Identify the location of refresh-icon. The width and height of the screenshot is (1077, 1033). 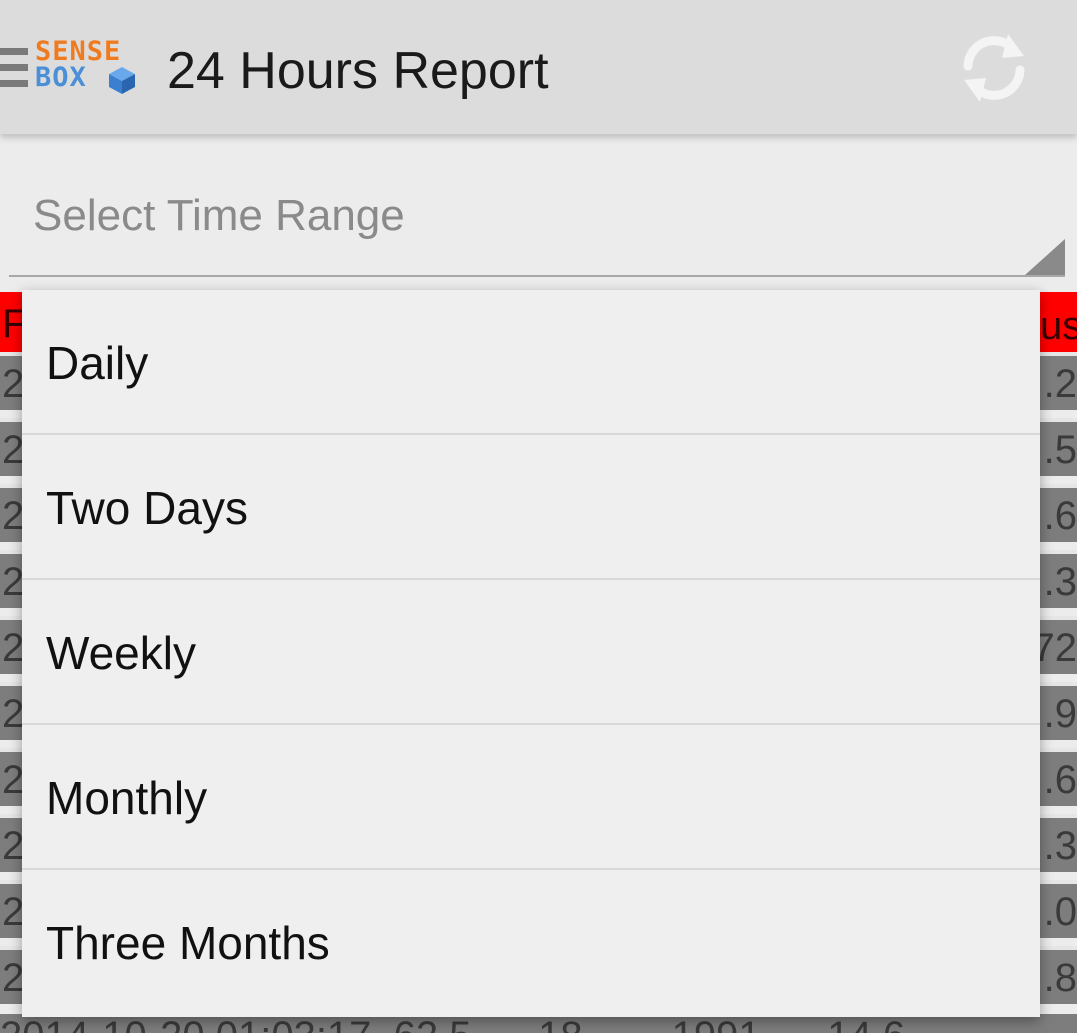
(994, 68).